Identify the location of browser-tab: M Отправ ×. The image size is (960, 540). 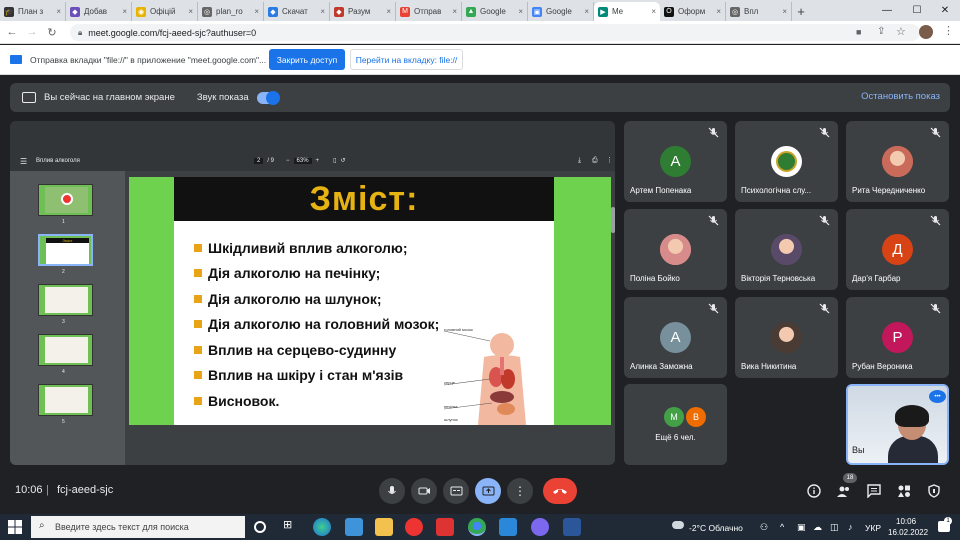
(429, 11).